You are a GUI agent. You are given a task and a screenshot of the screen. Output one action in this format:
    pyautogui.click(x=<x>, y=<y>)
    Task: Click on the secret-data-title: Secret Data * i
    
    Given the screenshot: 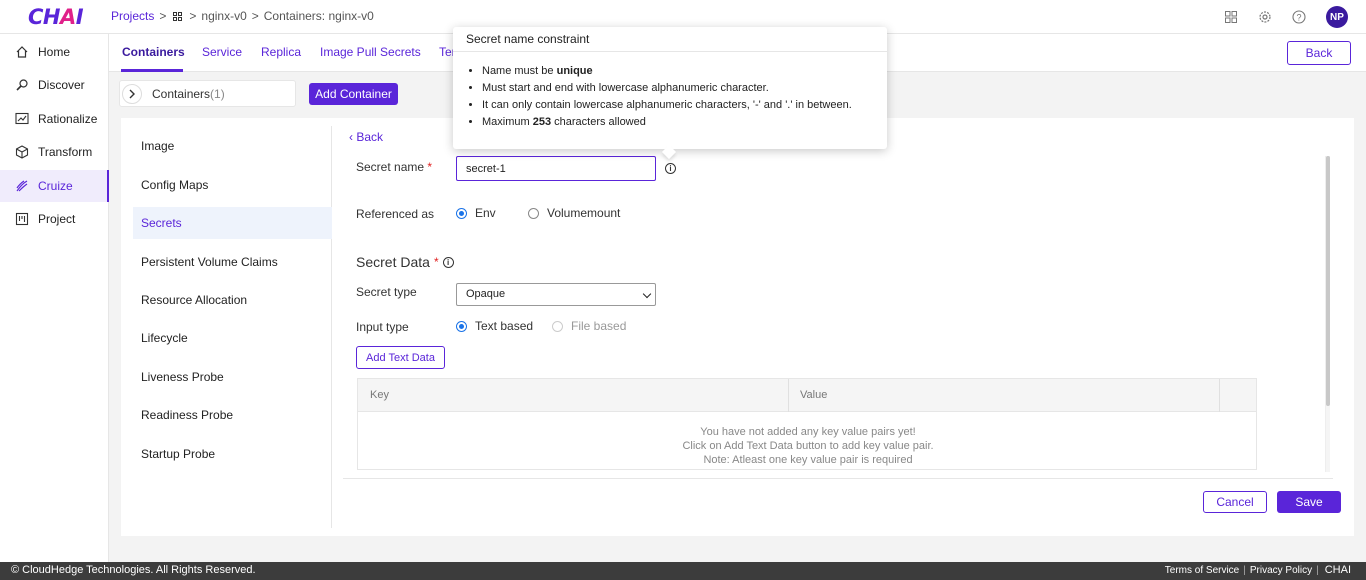 What is the action you would take?
    pyautogui.click(x=405, y=262)
    